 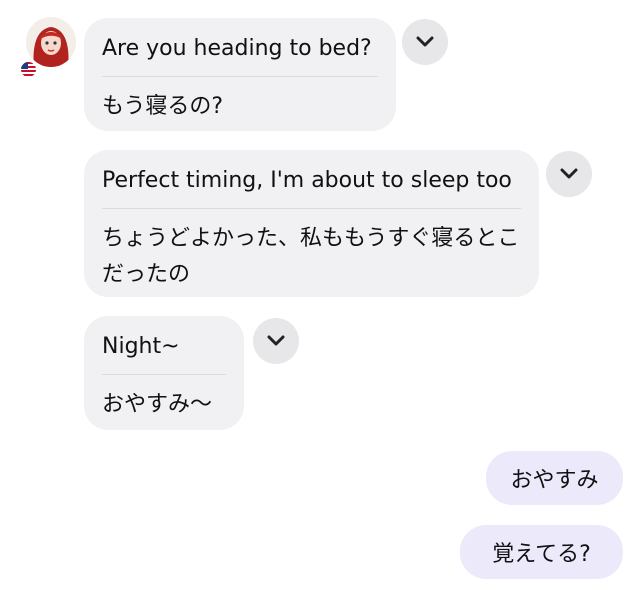 I want to click on avatar-image, so click(x=51, y=42).